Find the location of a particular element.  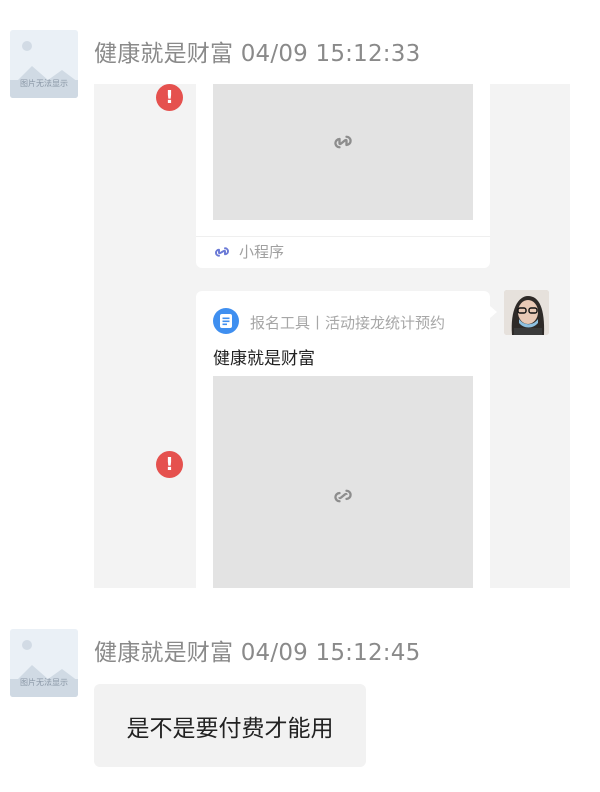

mini-program-card: 小程序 is located at coordinates (343, 176).